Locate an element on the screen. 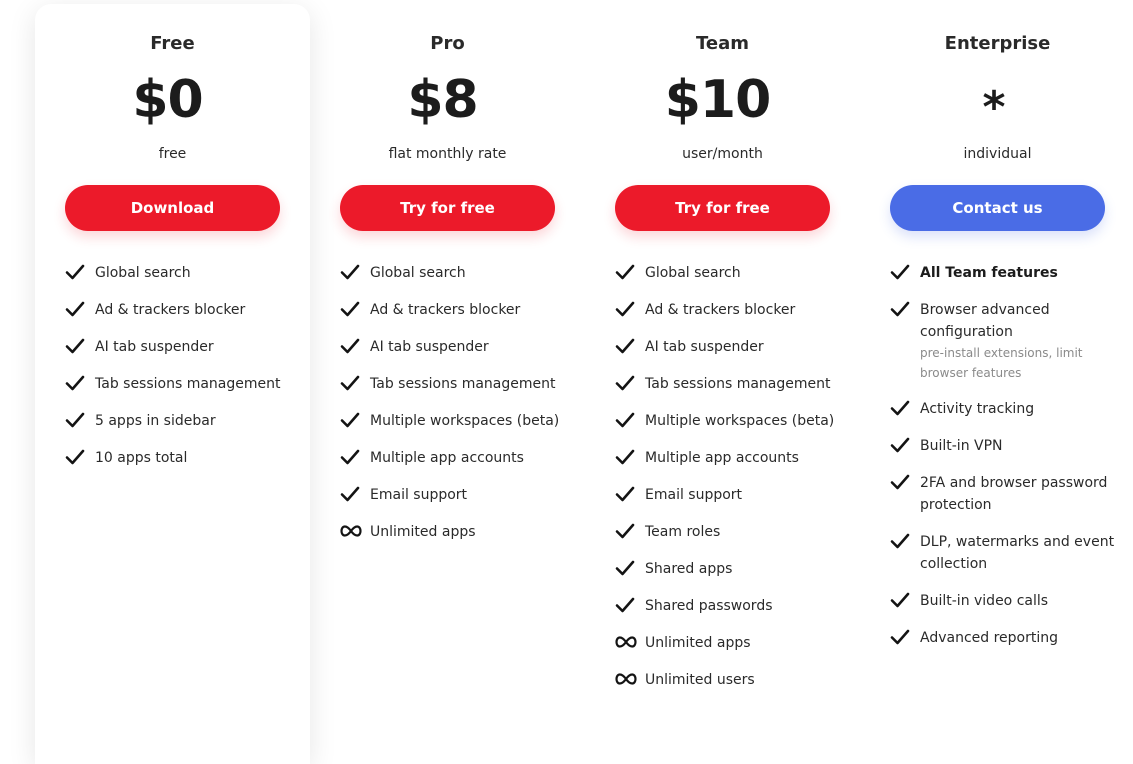  feature-item: 2FA and browser password protection is located at coordinates (1002, 494).